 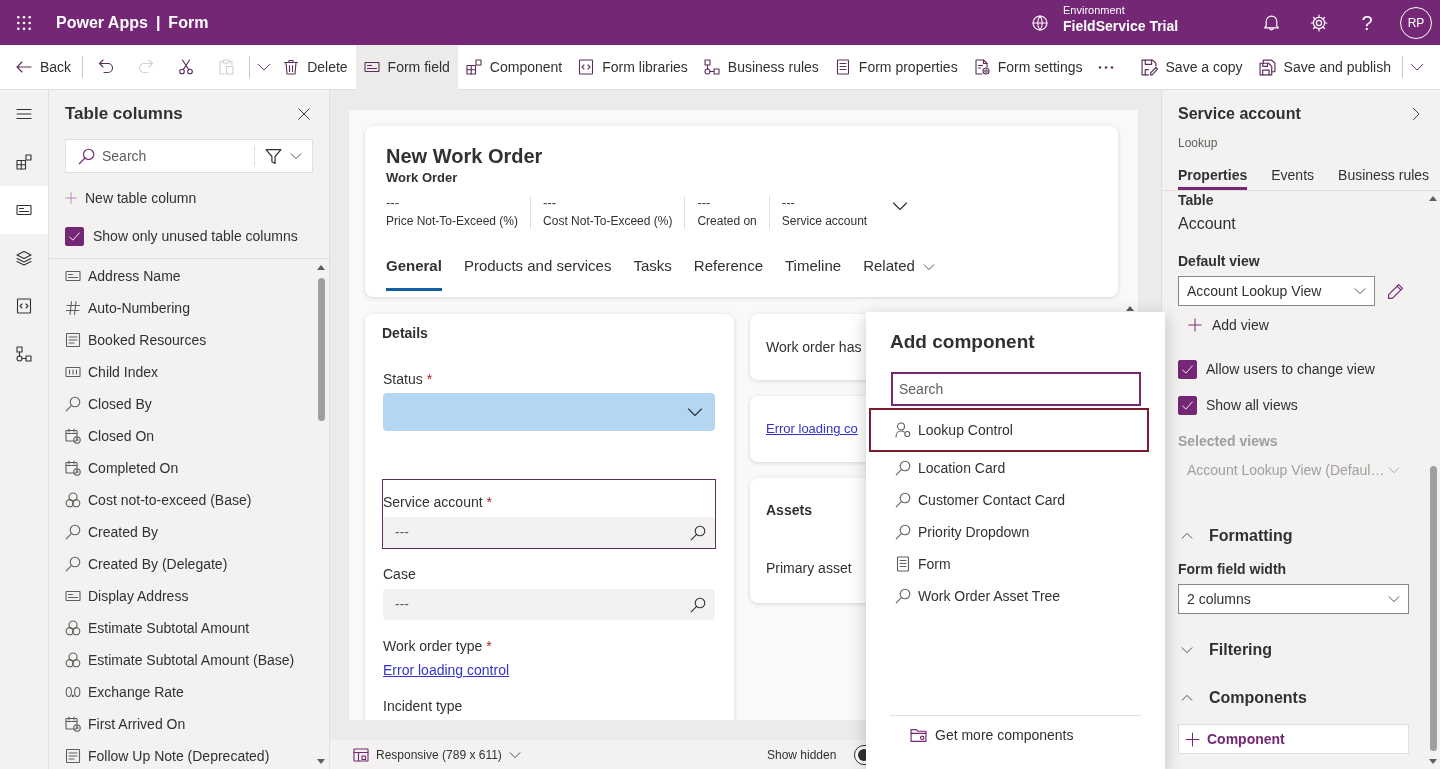 What do you see at coordinates (182, 532) in the screenshot?
I see `table-column-item: Created By` at bounding box center [182, 532].